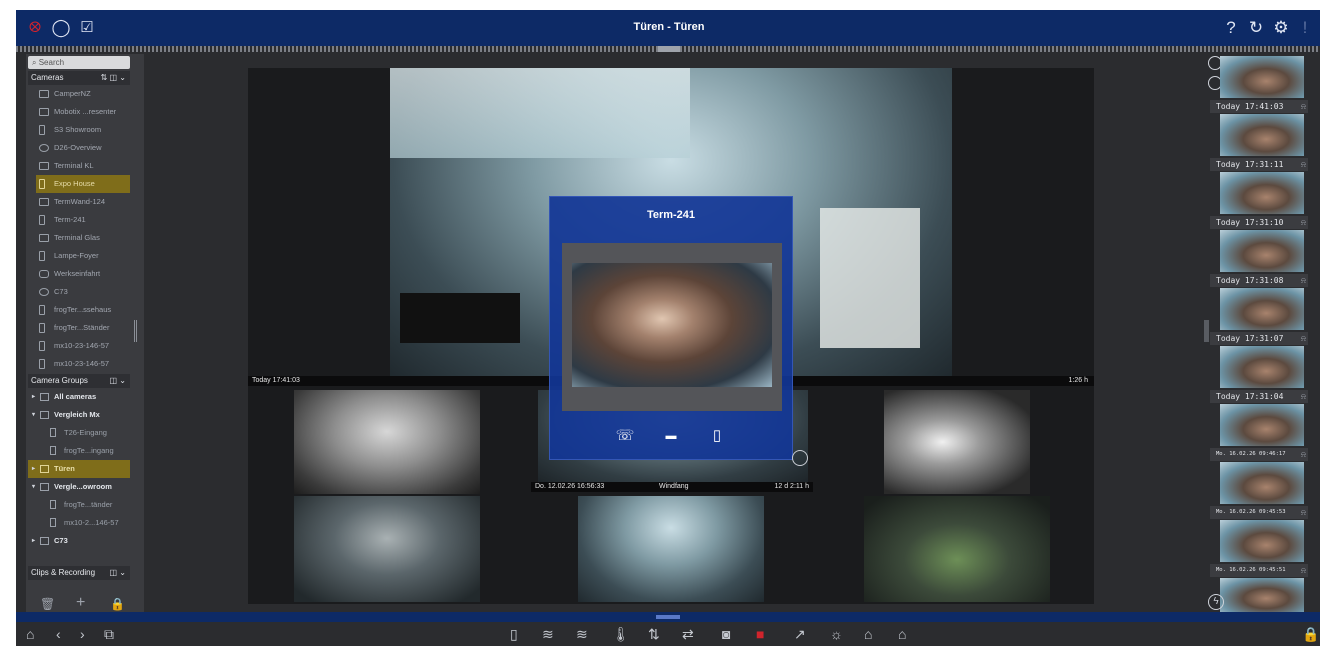  I want to click on light-icon: ☼, so click(836, 634).